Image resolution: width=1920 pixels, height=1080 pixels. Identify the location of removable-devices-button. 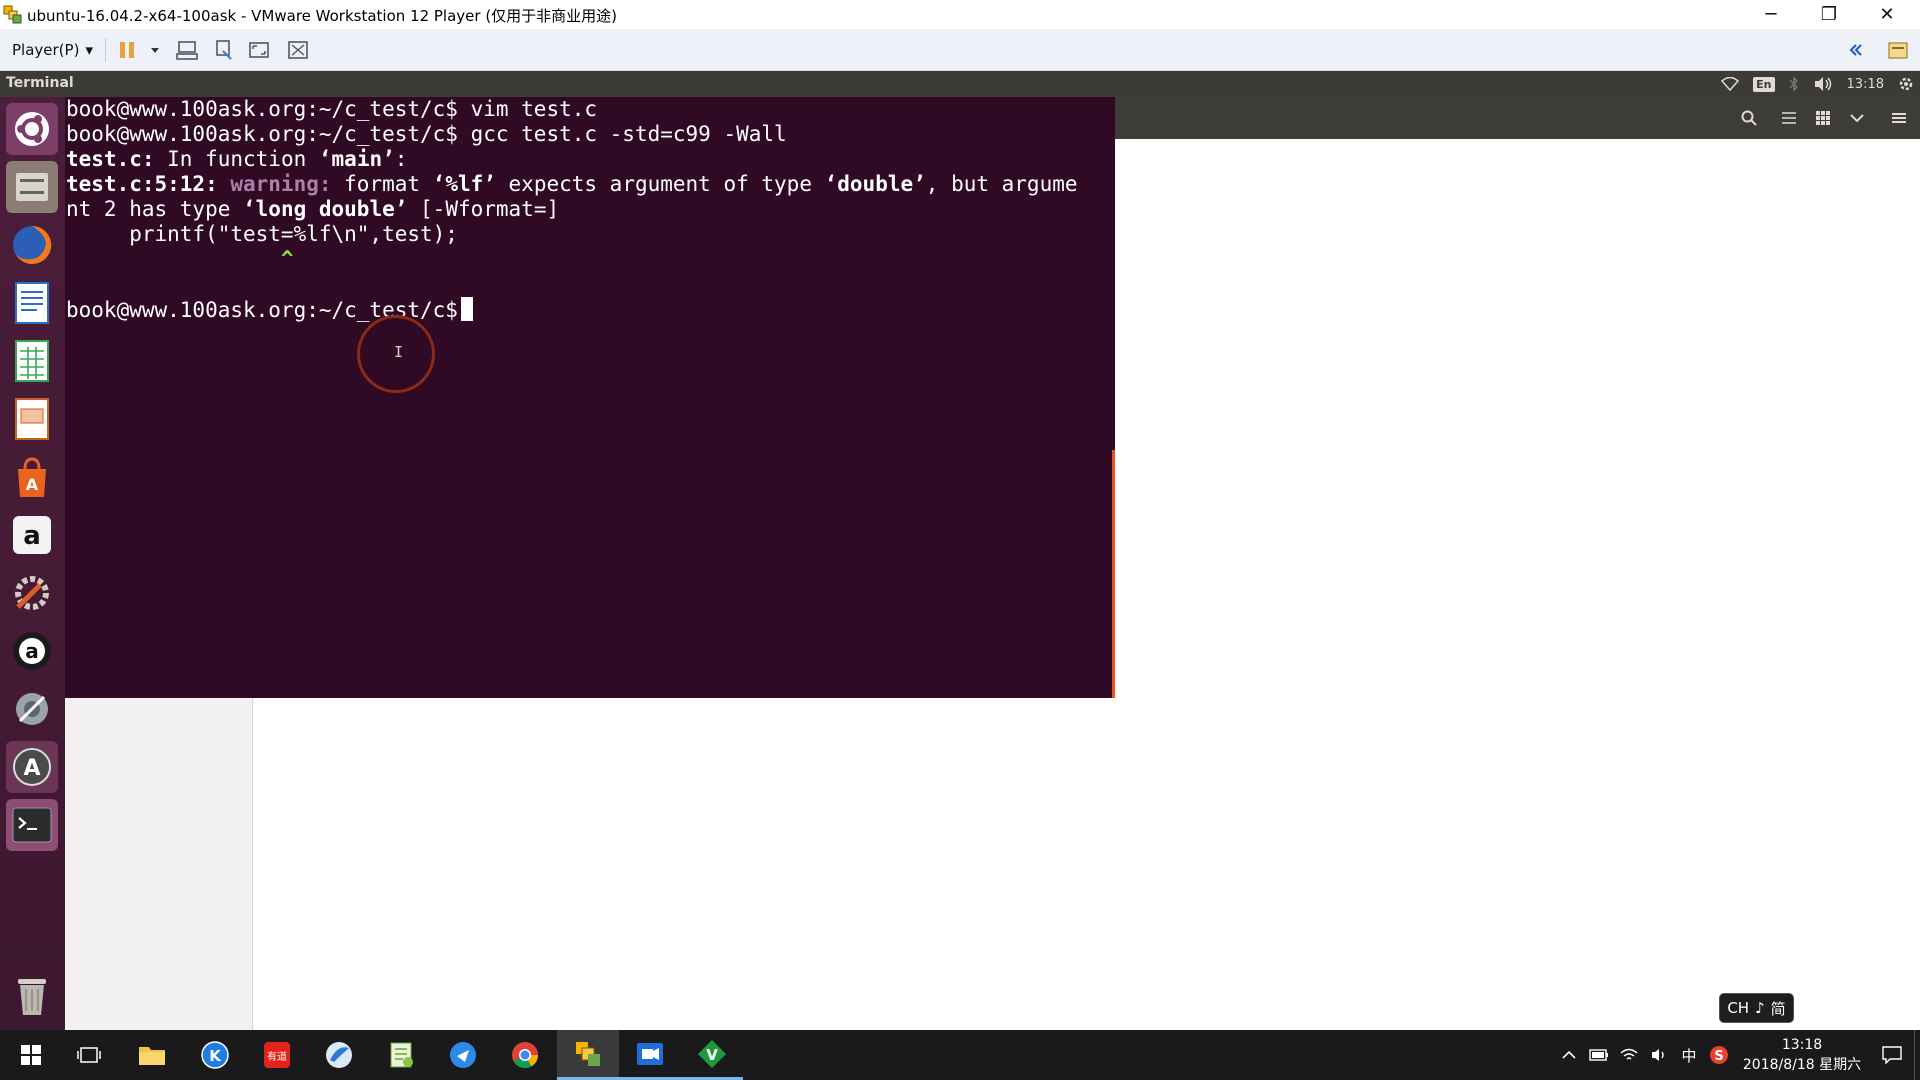
(224, 50).